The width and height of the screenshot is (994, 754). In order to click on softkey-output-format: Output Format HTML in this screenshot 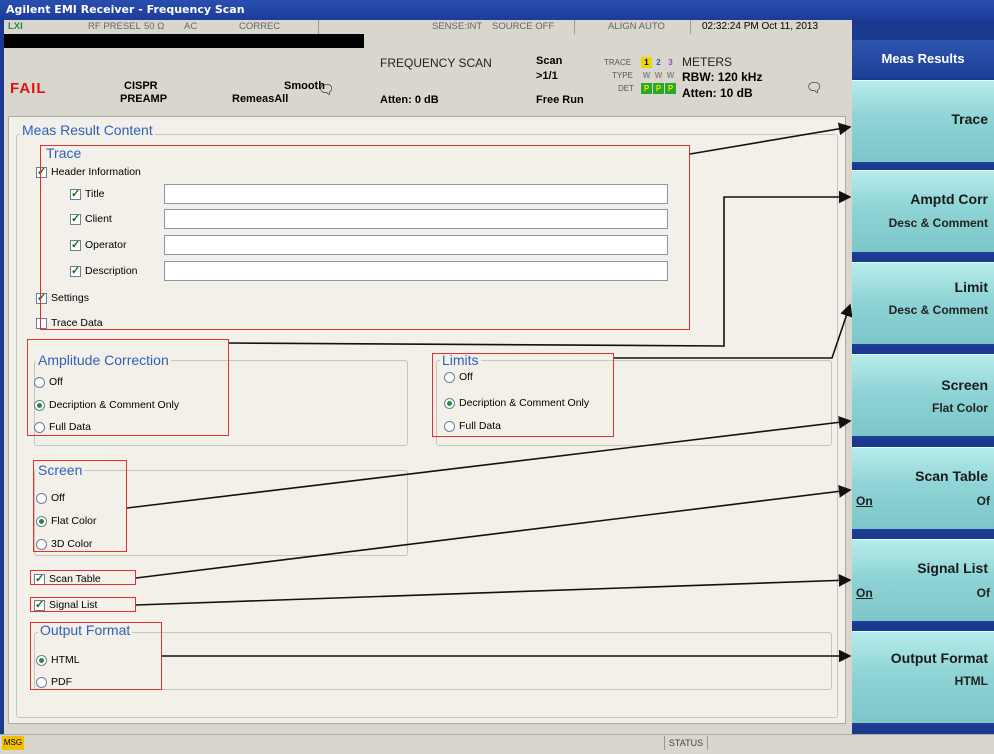, I will do `click(923, 678)`.